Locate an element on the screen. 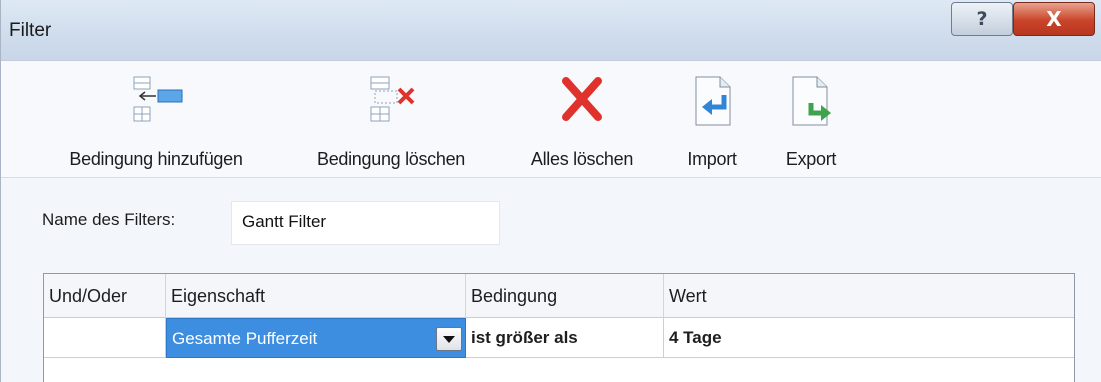  delete-condition-label: Bedingung löschen is located at coordinates (391, 159).